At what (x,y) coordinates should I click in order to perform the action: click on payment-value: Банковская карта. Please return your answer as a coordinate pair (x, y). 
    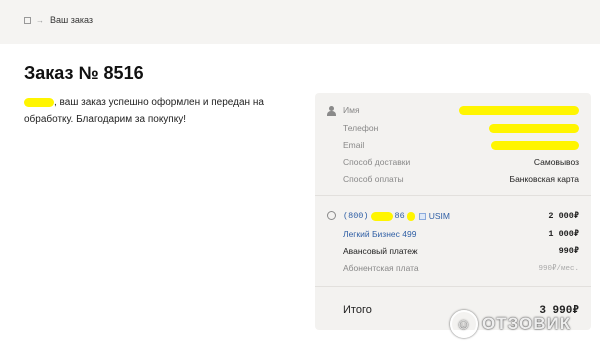
    Looking at the image, I should click on (544, 179).